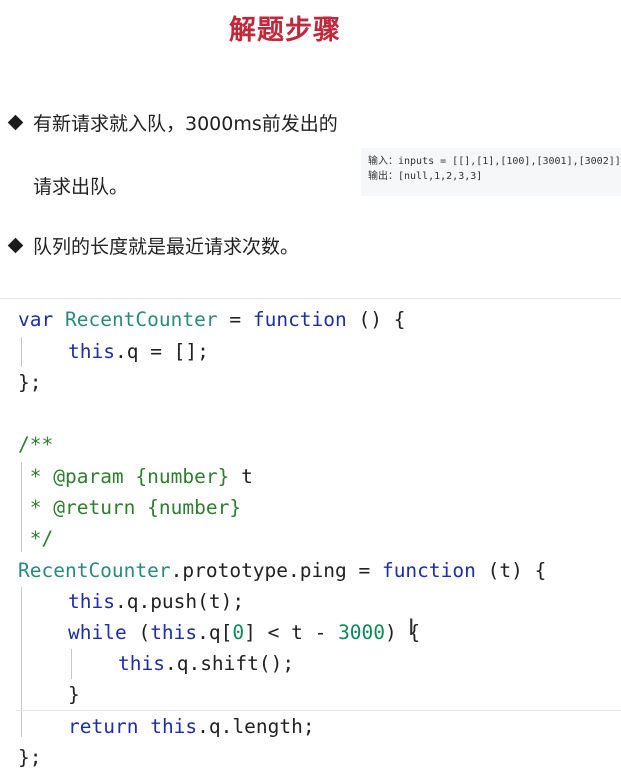 This screenshot has width=621, height=775. Describe the element at coordinates (74, 694) in the screenshot. I see `code-line: }` at that location.